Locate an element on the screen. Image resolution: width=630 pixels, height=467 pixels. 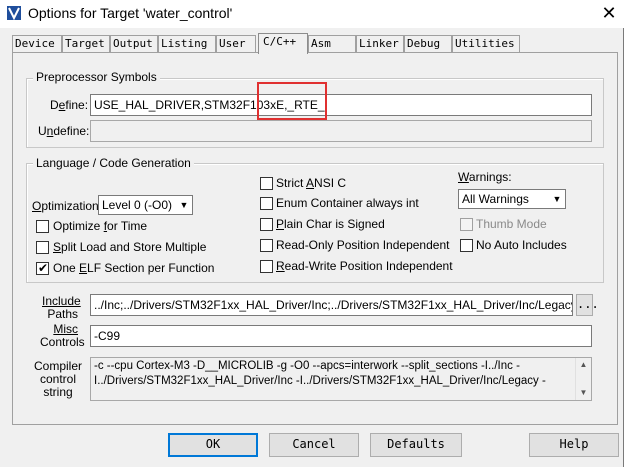
preprocessor-group-title: Preprocessor Symbols is located at coordinates (96, 77).